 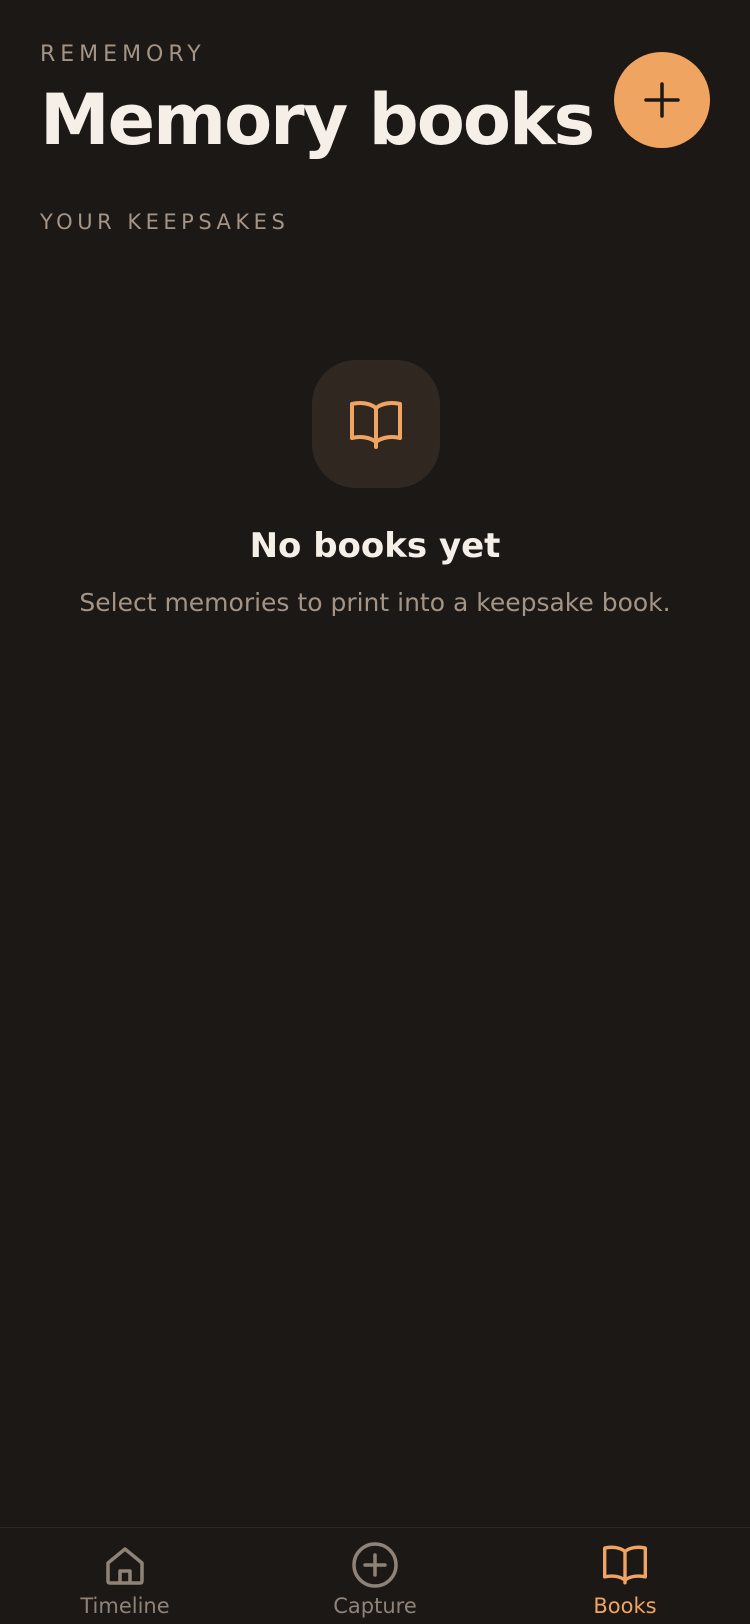 I want to click on home-icon, so click(x=125, y=1566).